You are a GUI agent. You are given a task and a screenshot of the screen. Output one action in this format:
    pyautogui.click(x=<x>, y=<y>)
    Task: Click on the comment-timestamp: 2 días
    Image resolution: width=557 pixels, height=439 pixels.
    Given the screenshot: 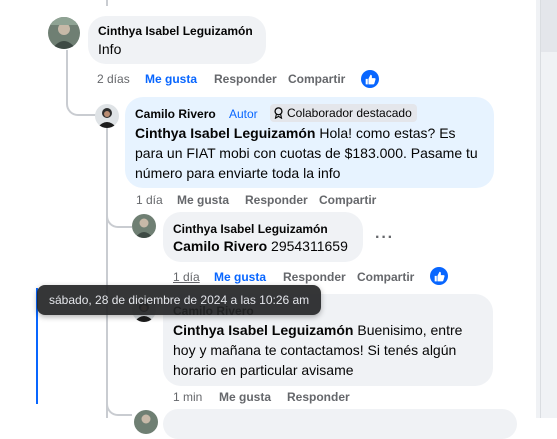 What is the action you would take?
    pyautogui.click(x=113, y=79)
    